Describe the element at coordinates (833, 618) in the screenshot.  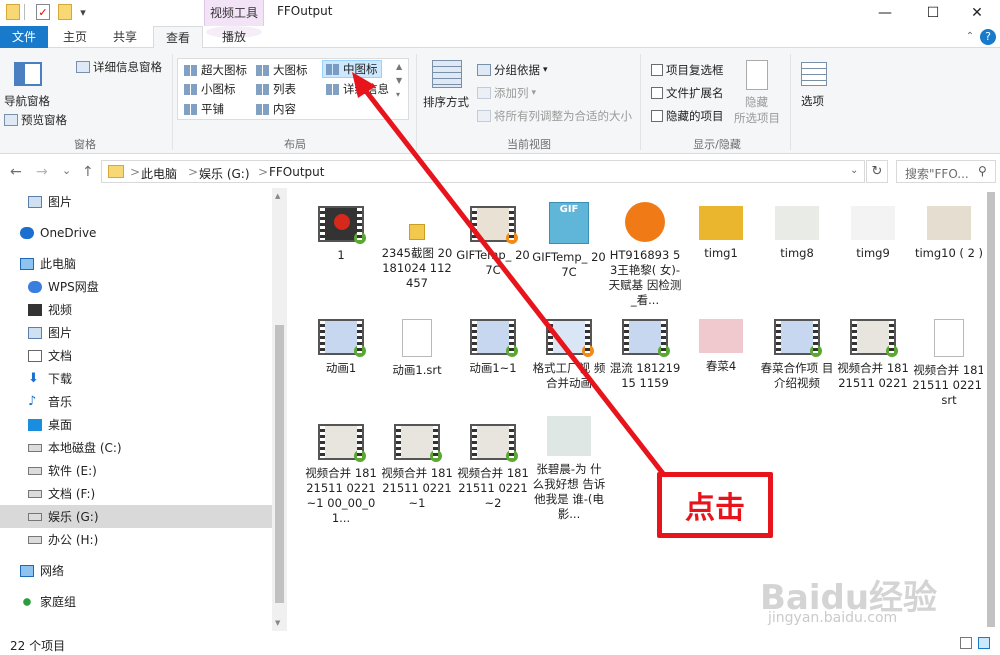
I see `watermark-url: jingyan.baidu.com` at that location.